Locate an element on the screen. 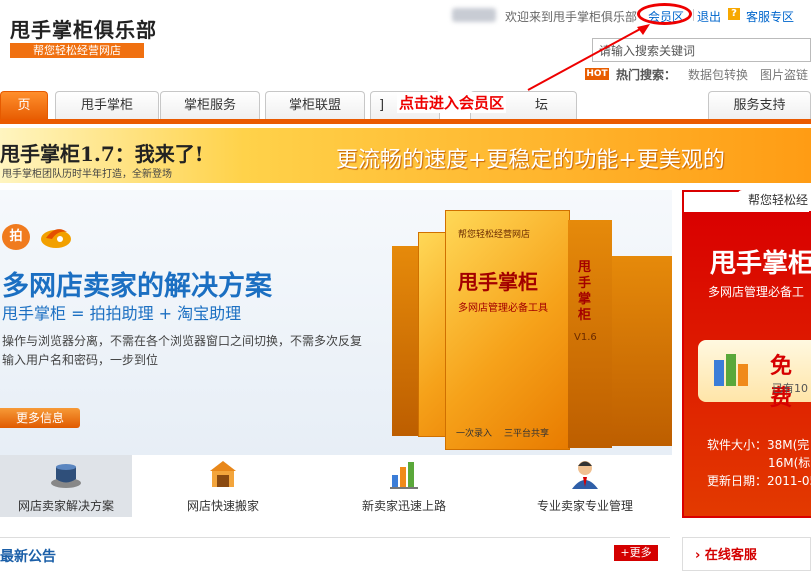  news-title: 最新公告 is located at coordinates (28, 557).